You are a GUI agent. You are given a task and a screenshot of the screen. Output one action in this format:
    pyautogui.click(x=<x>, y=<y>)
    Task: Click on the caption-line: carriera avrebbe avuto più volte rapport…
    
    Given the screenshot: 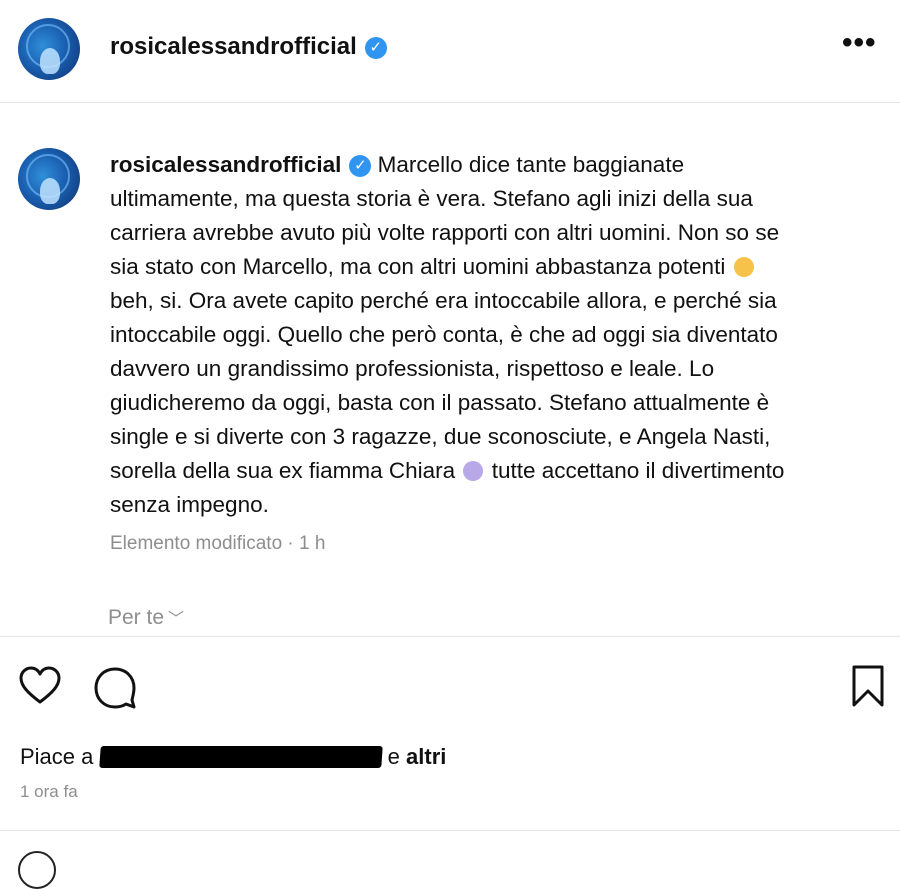 What is the action you would take?
    pyautogui.click(x=445, y=232)
    